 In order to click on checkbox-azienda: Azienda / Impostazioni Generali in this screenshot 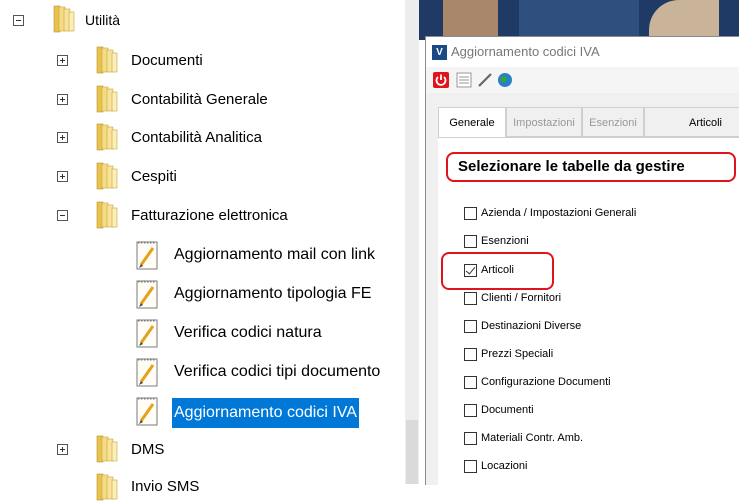, I will do `click(550, 213)`.